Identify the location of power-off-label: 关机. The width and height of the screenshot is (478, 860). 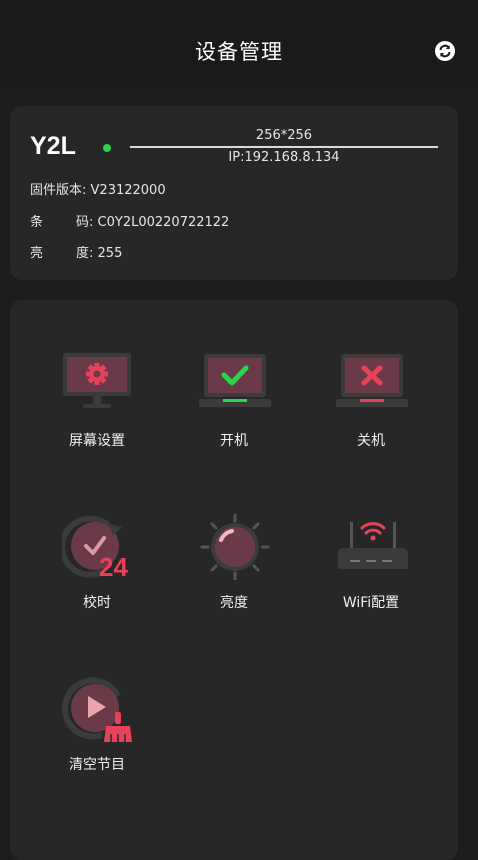
(371, 441).